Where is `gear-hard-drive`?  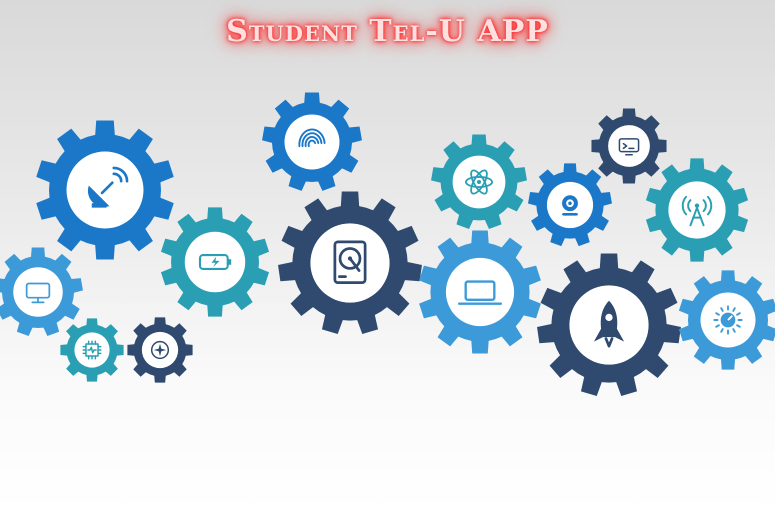
gear-hard-drive is located at coordinates (350, 262).